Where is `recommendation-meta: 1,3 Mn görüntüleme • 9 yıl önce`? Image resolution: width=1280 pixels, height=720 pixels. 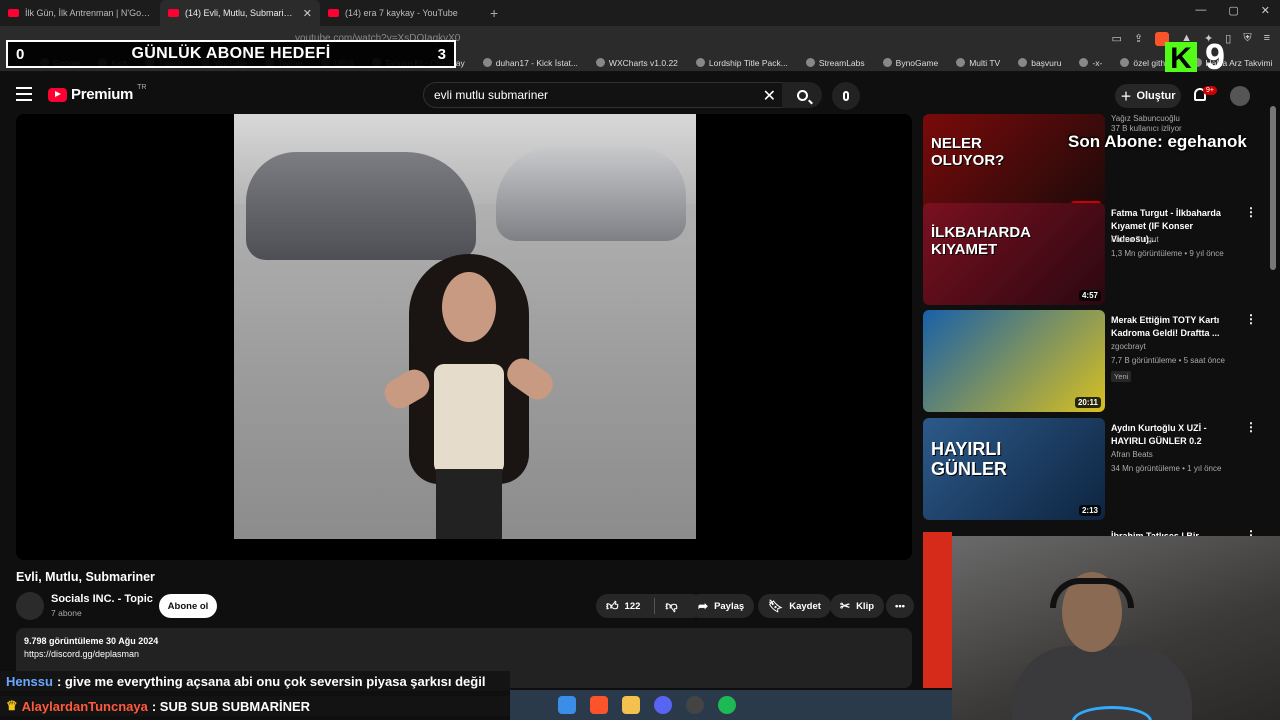
recommendation-meta: 1,3 Mn görüntüleme • 9 yıl önce is located at coordinates (1167, 253).